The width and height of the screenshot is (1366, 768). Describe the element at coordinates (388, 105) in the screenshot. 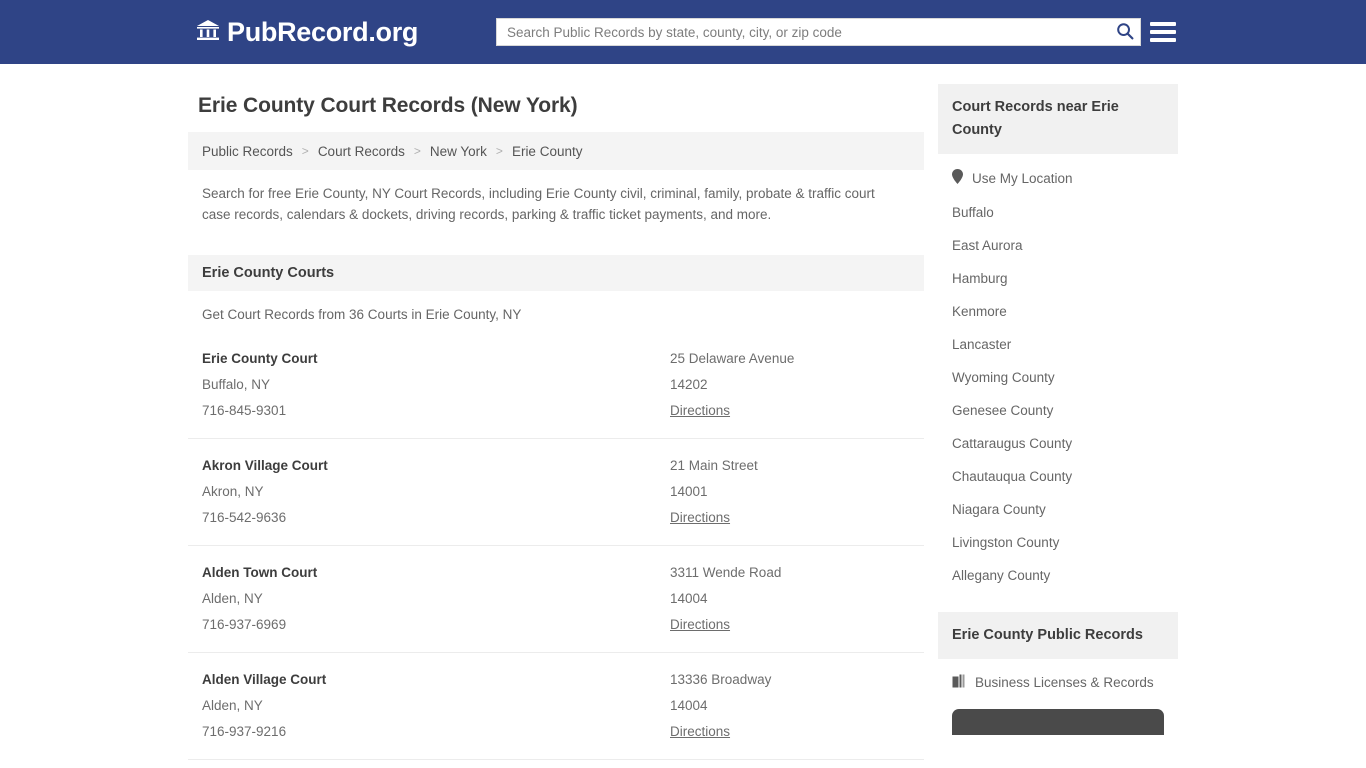

I see `page-title: Erie County Court Records (New York)` at that location.